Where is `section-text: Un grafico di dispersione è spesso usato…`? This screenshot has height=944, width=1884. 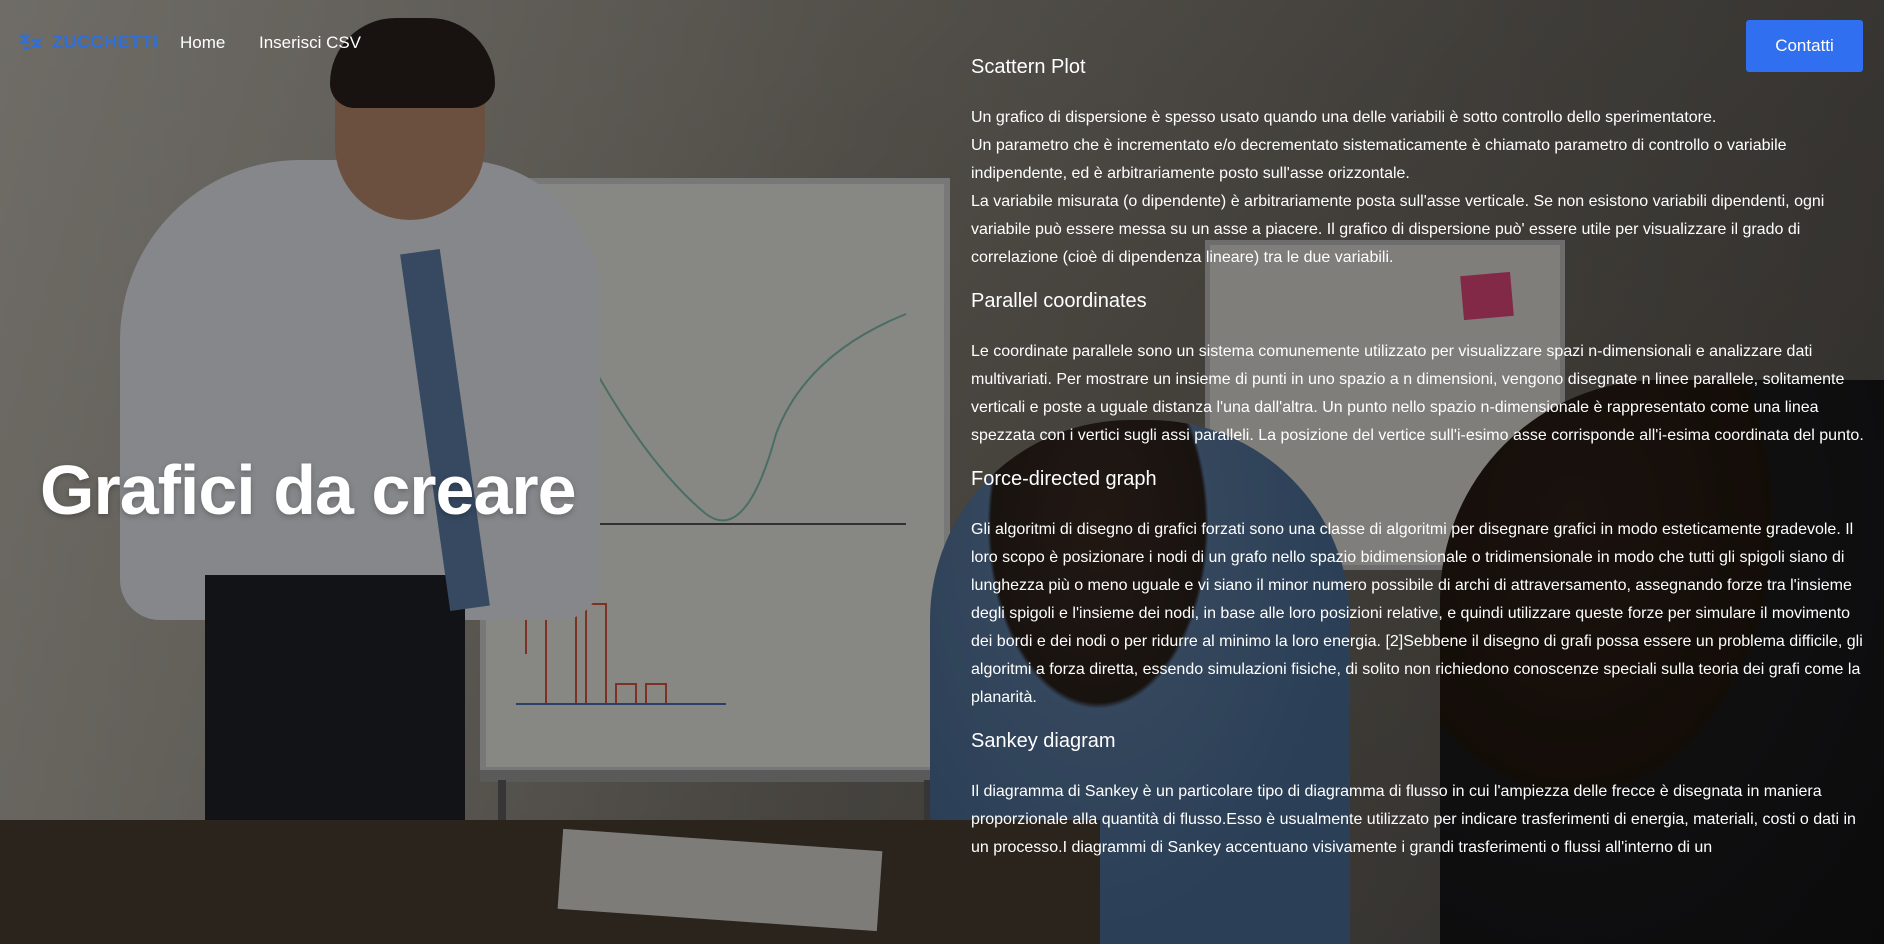 section-text: Un grafico di dispersione è spesso usato… is located at coordinates (1398, 187).